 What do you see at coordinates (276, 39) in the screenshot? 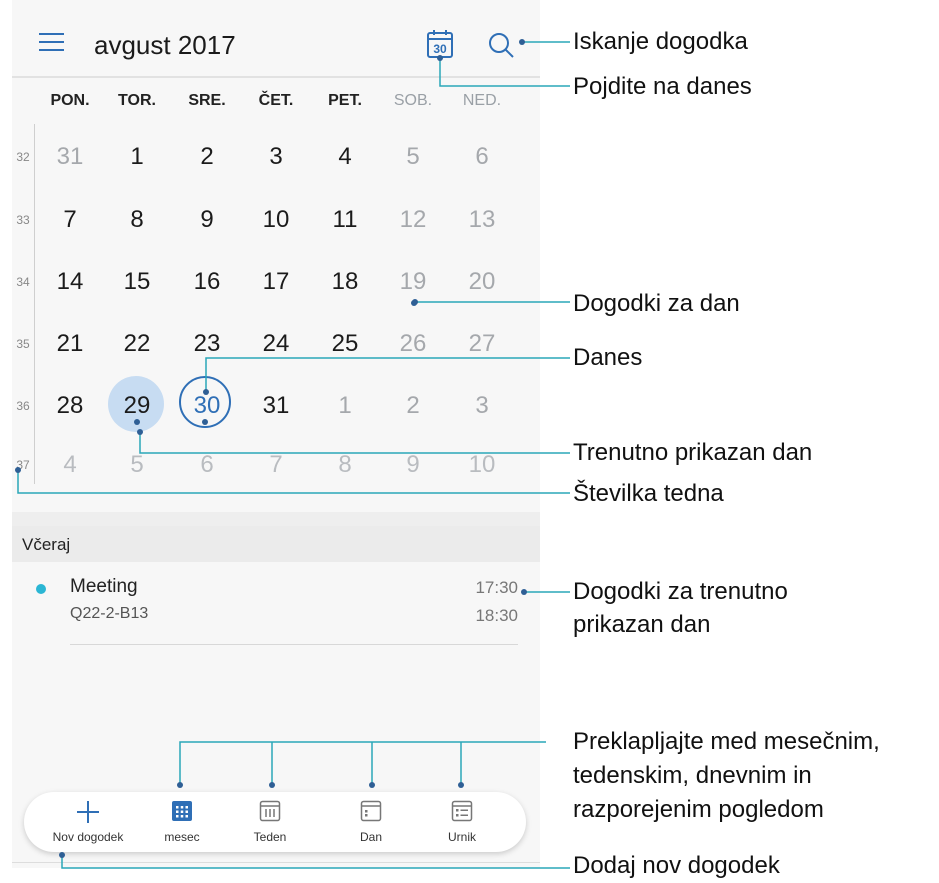
I see `app-bar: avgust 2017 30` at bounding box center [276, 39].